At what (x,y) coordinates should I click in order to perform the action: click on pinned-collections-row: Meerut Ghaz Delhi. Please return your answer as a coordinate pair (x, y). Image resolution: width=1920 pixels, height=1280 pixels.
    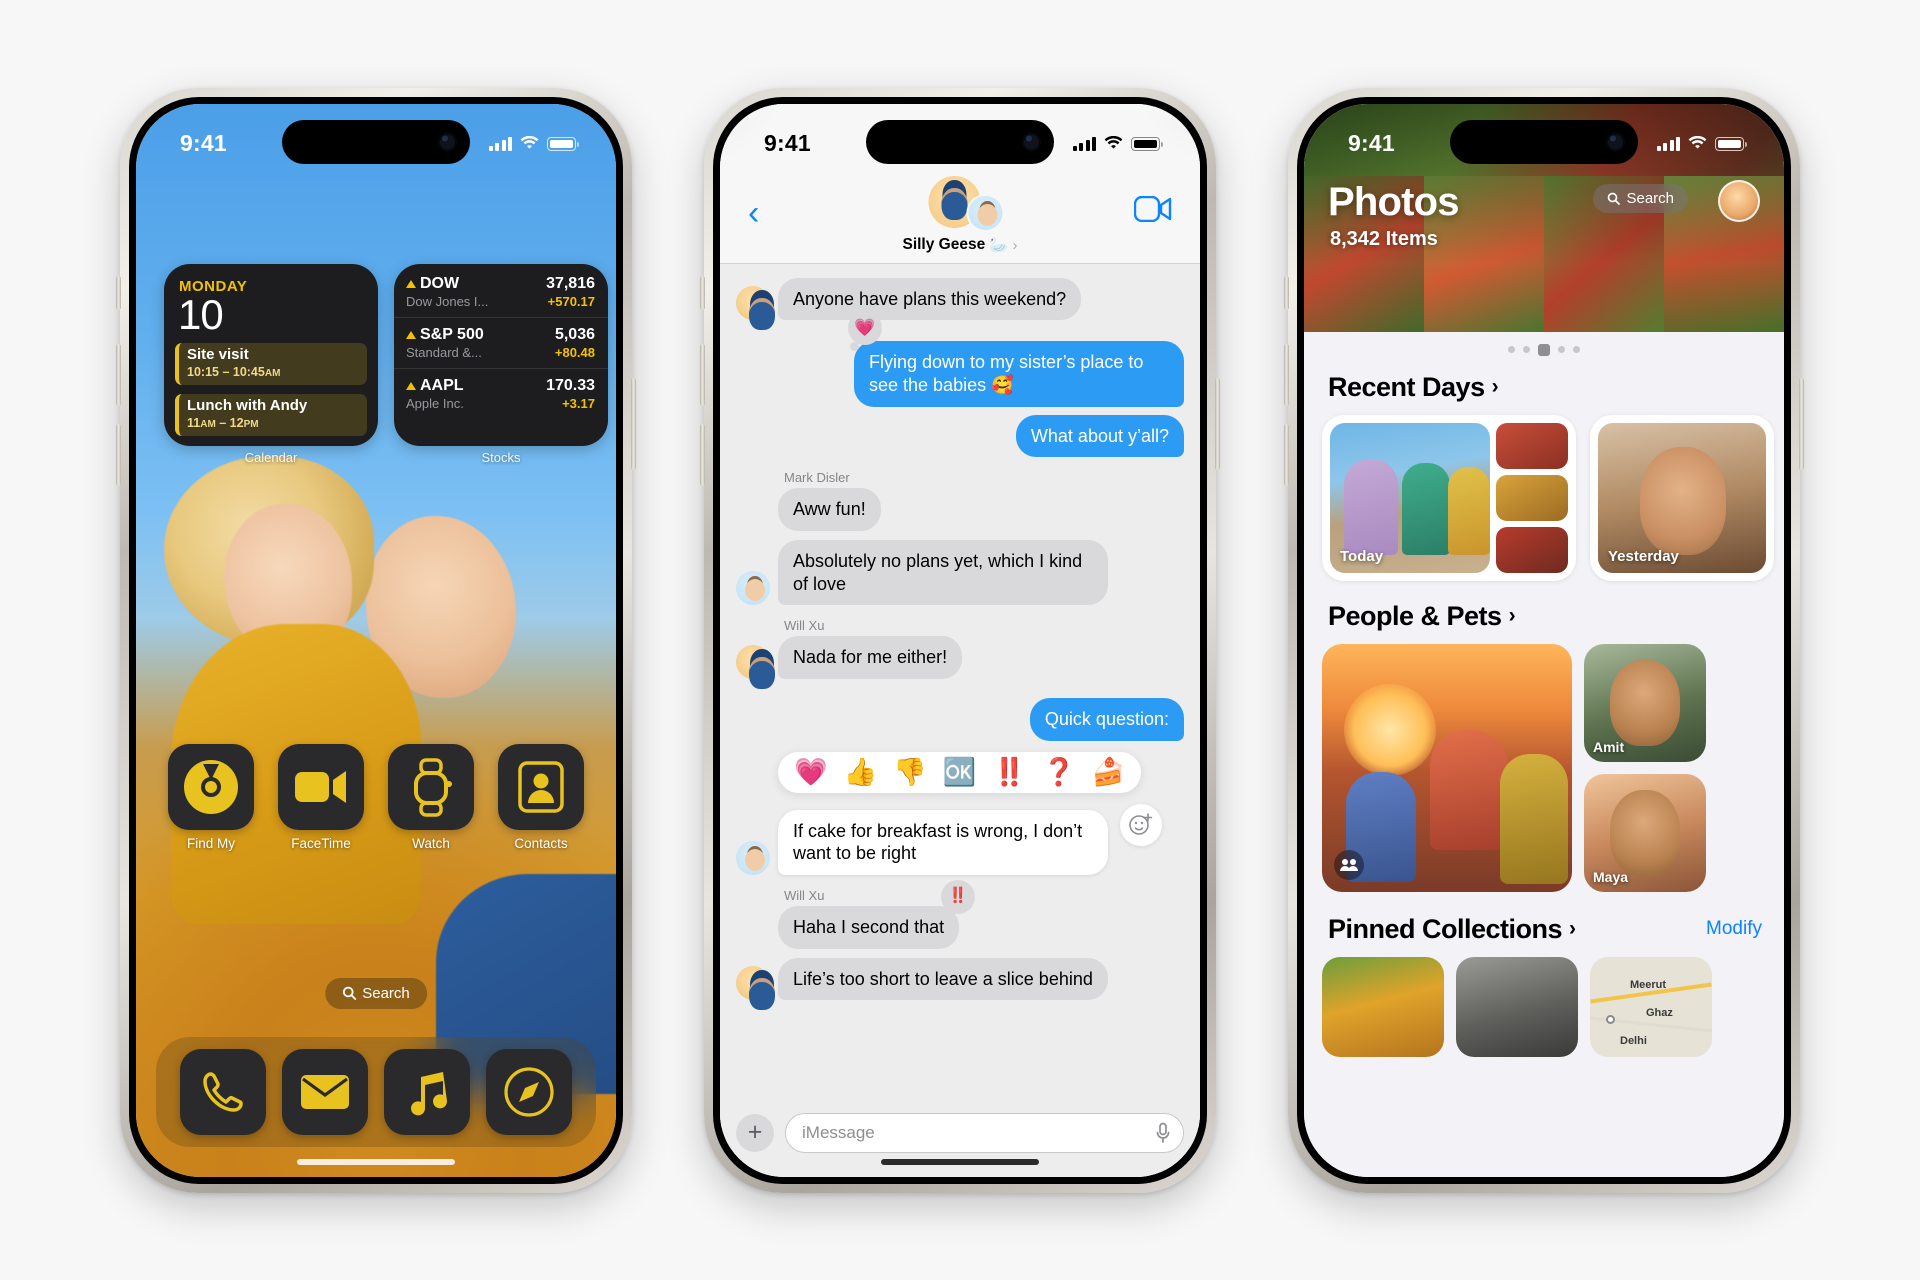
    Looking at the image, I should click on (1544, 1006).